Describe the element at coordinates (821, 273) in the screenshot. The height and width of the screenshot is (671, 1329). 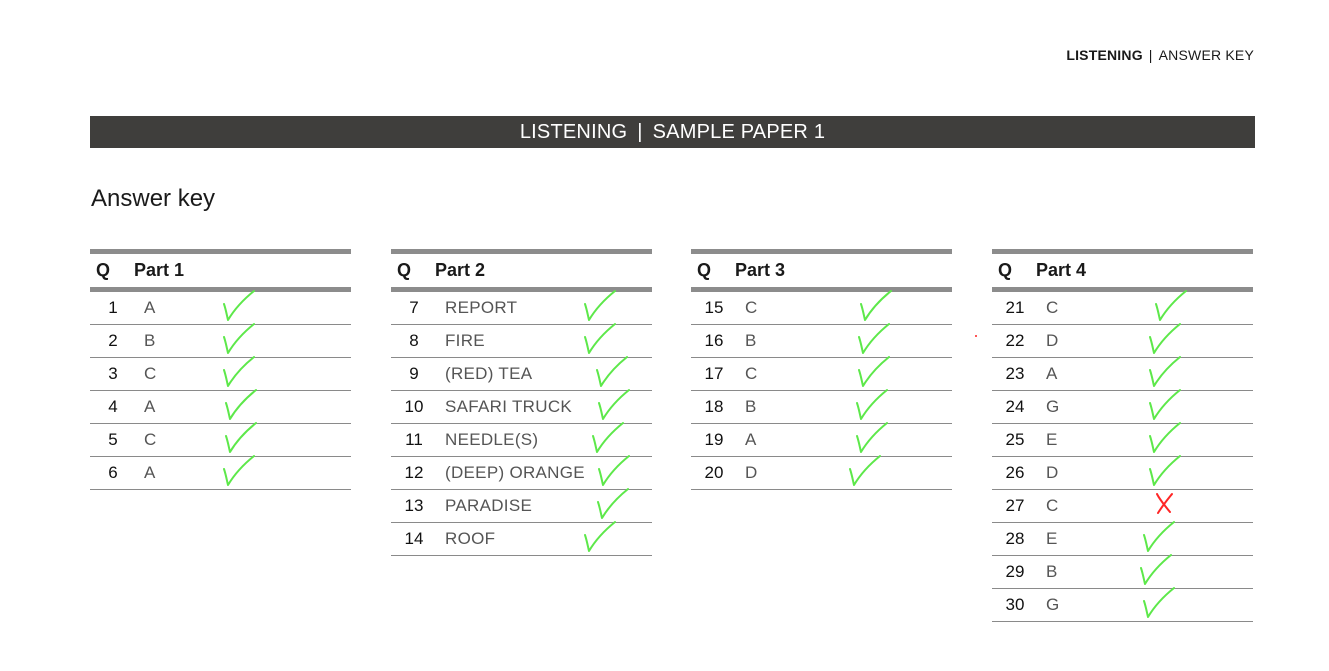
I see `table-header: Q Part 3` at that location.